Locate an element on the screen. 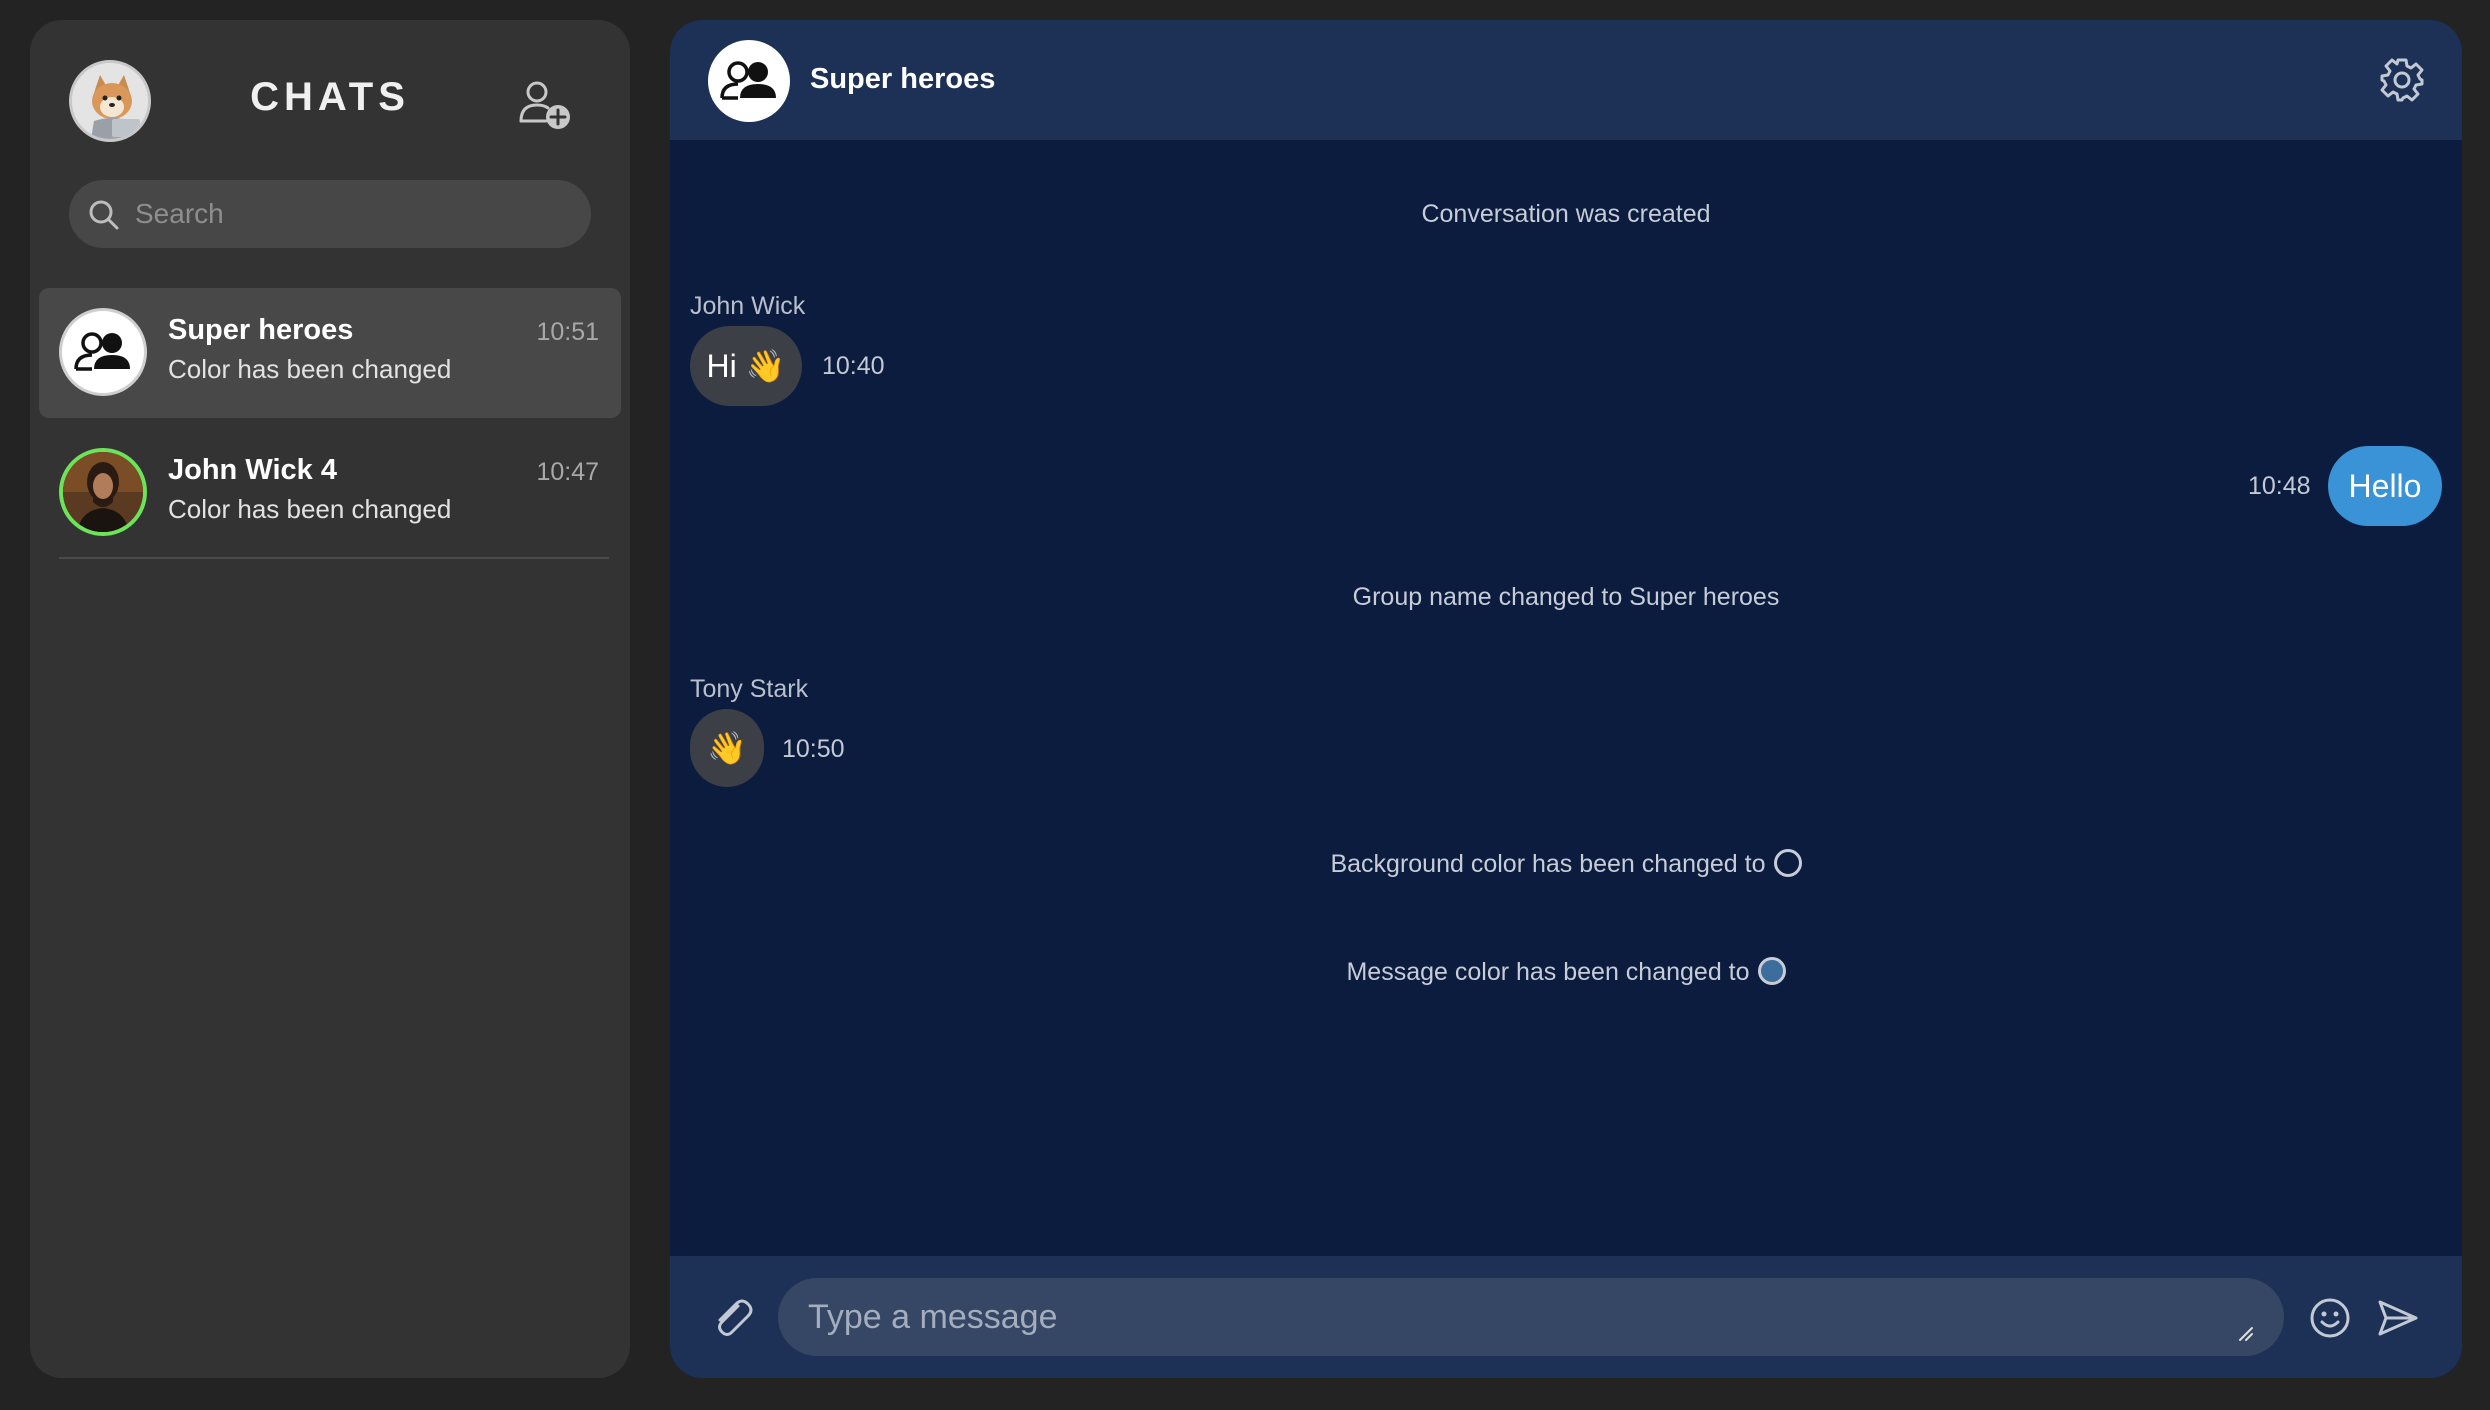 The width and height of the screenshot is (2490, 1410). incoming-message: 👋 is located at coordinates (727, 748).